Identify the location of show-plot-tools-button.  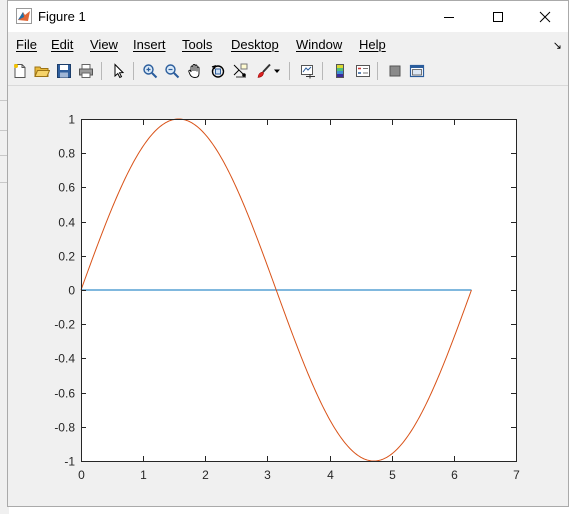
(417, 71).